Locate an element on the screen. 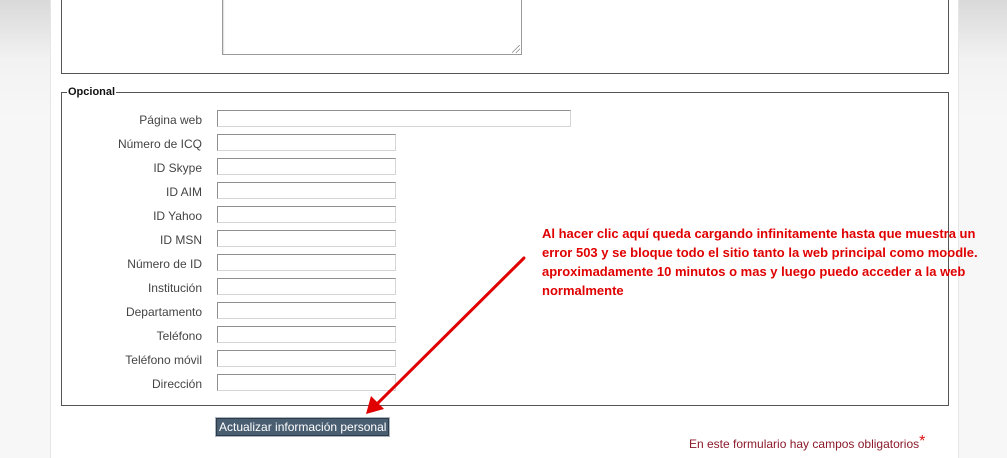  field-row-phone: Teléfono is located at coordinates (505, 337).